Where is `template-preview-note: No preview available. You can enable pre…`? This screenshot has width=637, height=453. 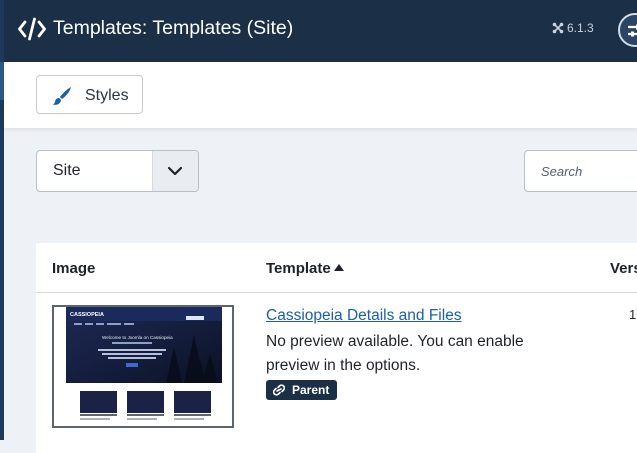
template-preview-note: No preview available. You can enable pre… is located at coordinates (395, 353).